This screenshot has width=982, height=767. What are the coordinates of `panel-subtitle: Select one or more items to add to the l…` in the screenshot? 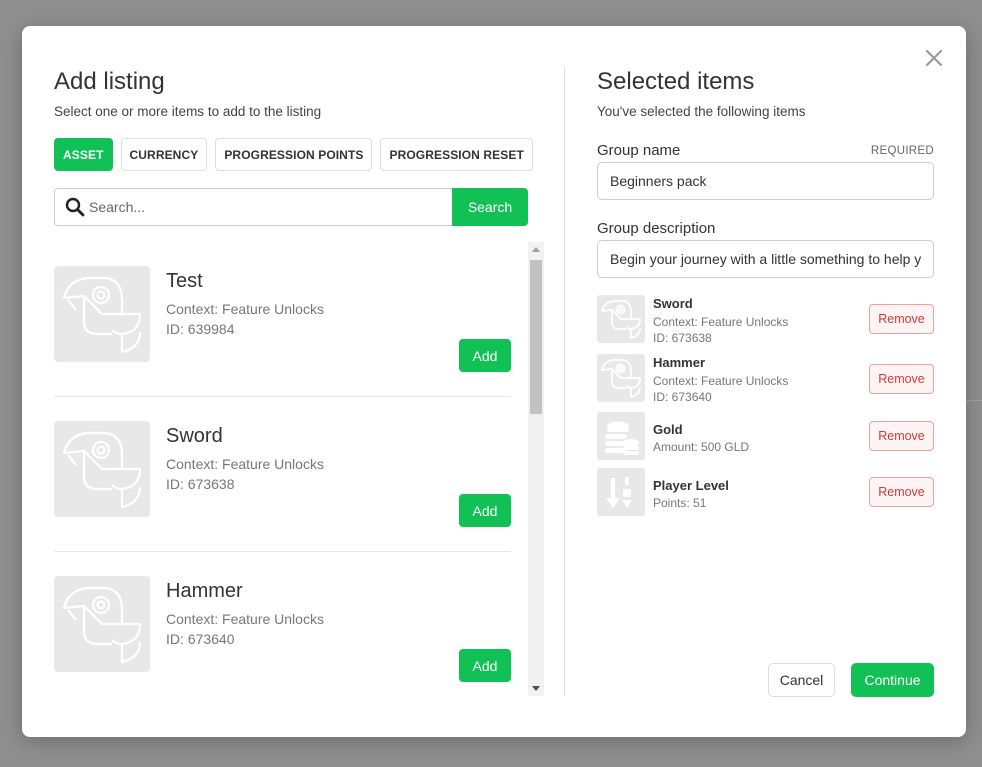 It's located at (188, 111).